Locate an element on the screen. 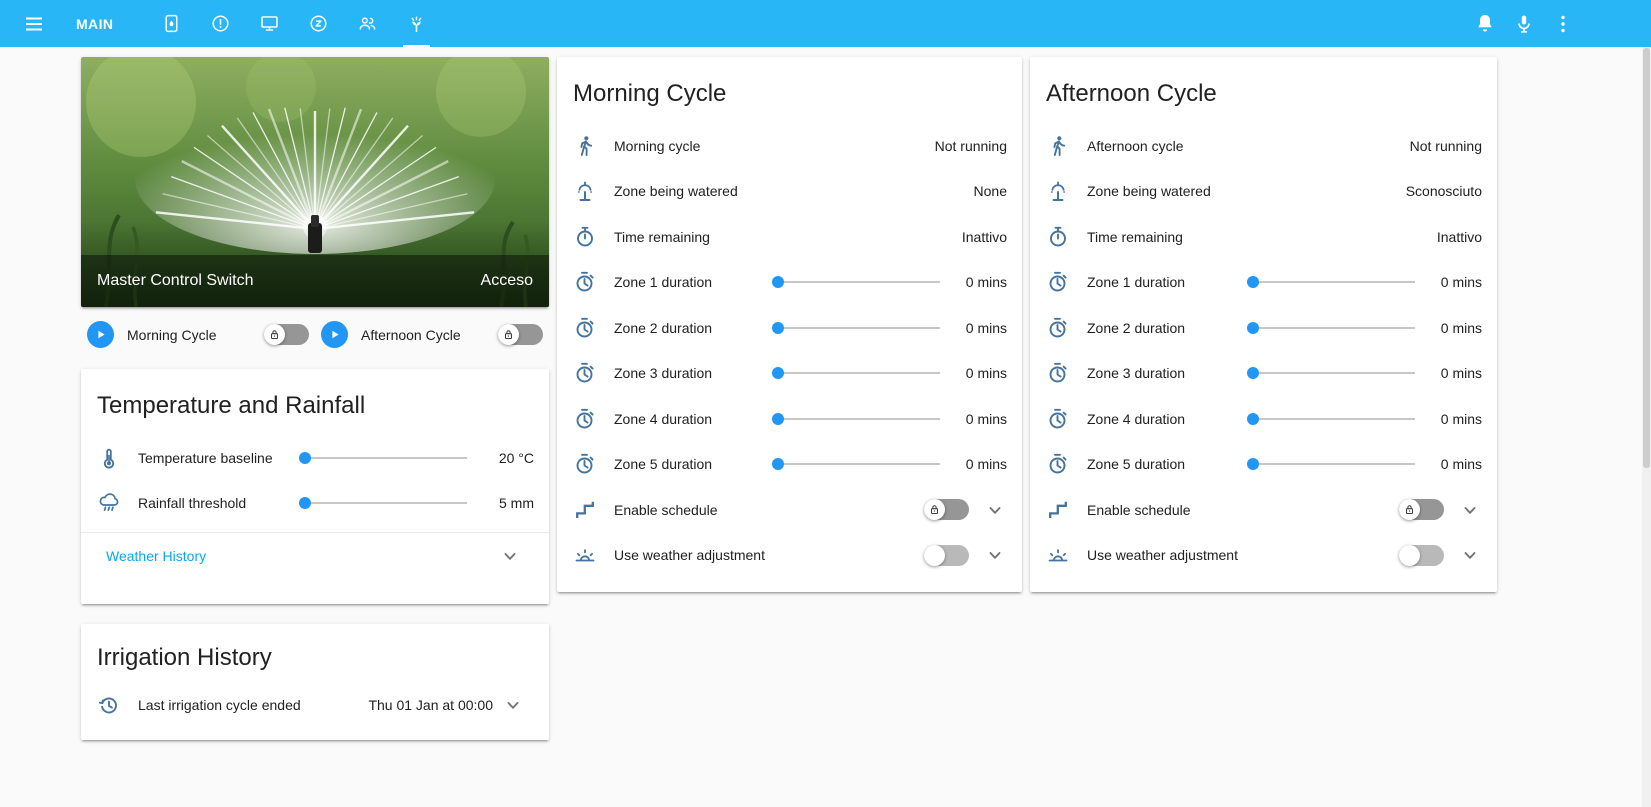 This screenshot has height=807, width=1651. temperature-baseline-value: 20 °C is located at coordinates (516, 457).